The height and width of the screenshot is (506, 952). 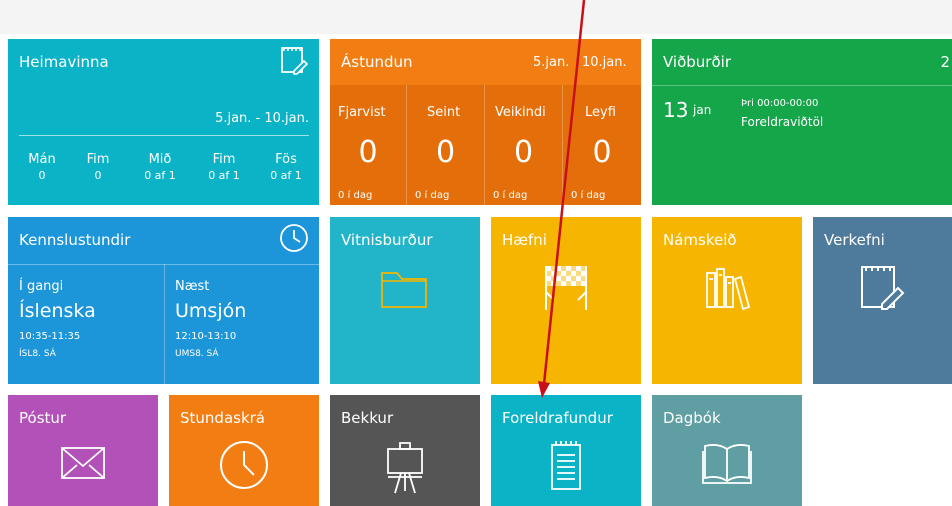 I want to click on astundun-col-veikindi: Veikindi 0 0 í dag, so click(x=524, y=145).